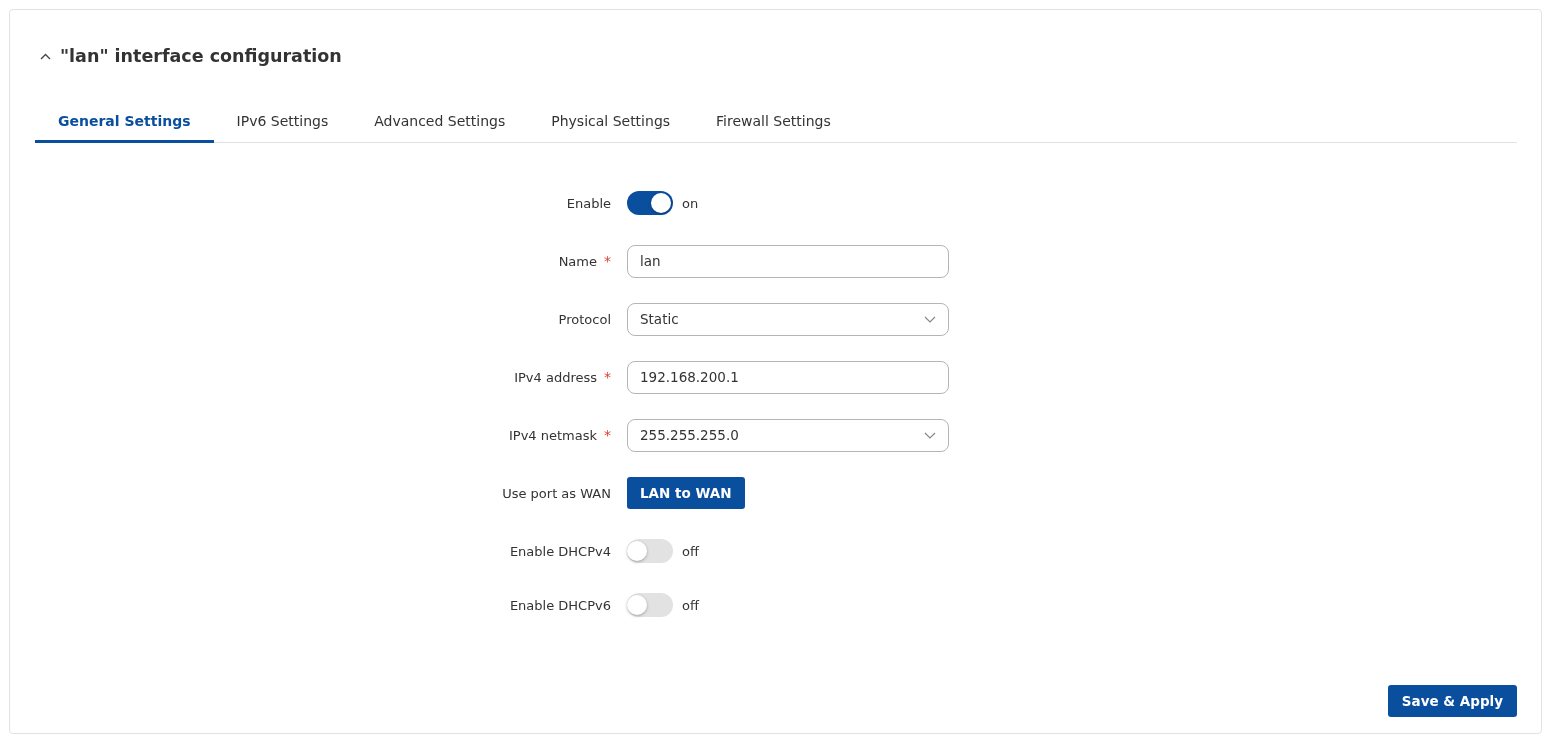  Describe the element at coordinates (556, 493) in the screenshot. I see `field-label: Use port as WAN` at that location.